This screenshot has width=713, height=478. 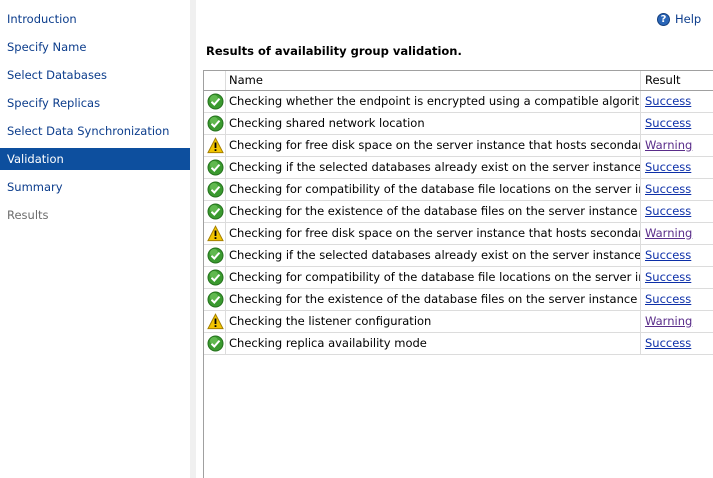 What do you see at coordinates (677, 80) in the screenshot?
I see `column-header-result: Result` at bounding box center [677, 80].